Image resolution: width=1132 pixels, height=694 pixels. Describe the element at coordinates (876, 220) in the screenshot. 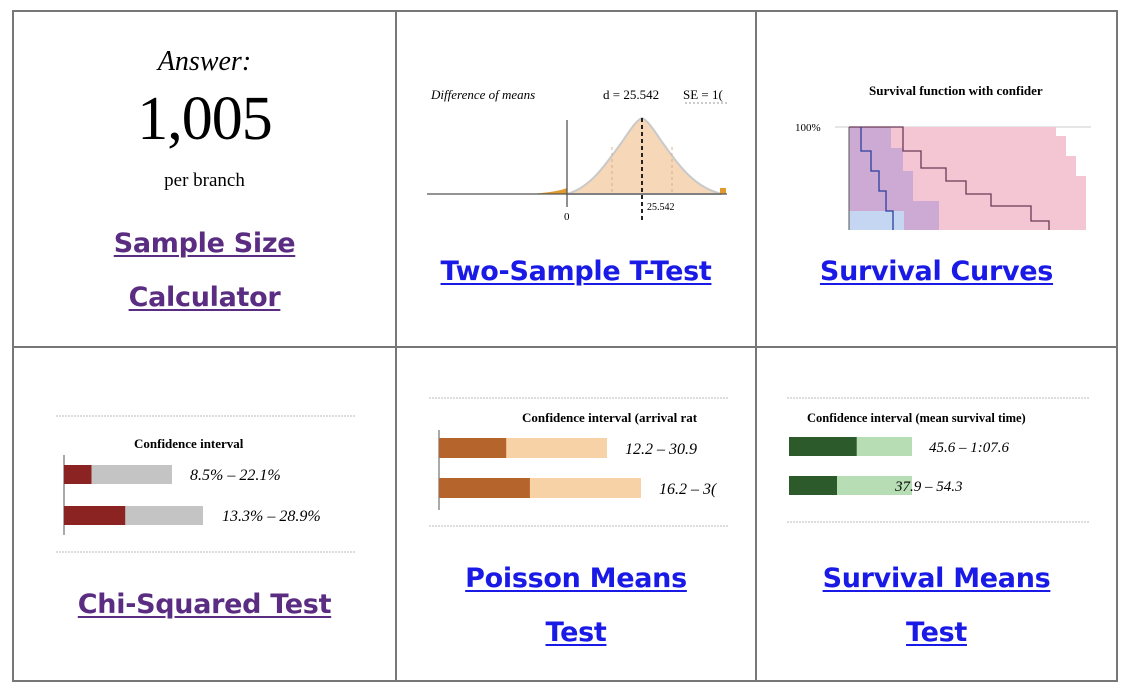

I see `survival-band-blue` at that location.